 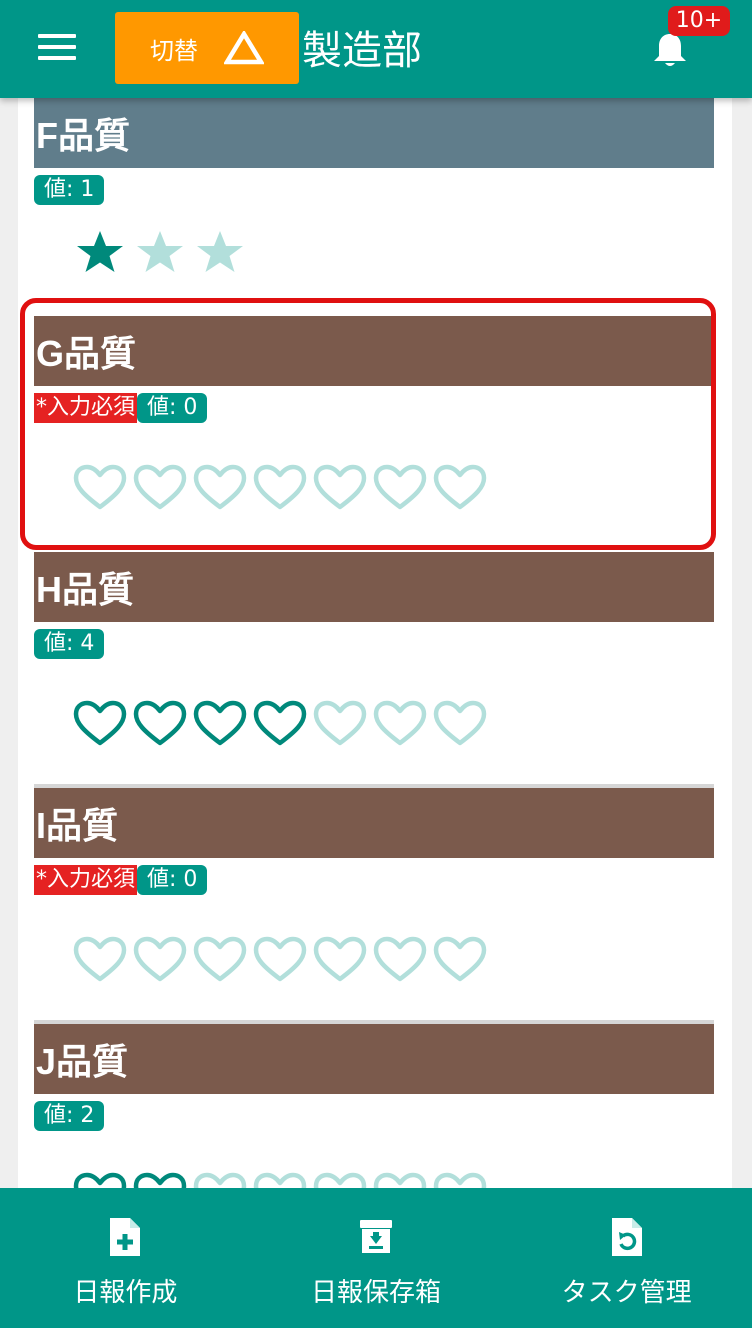 What do you see at coordinates (244, 48) in the screenshot?
I see `triangle-warning-icon` at bounding box center [244, 48].